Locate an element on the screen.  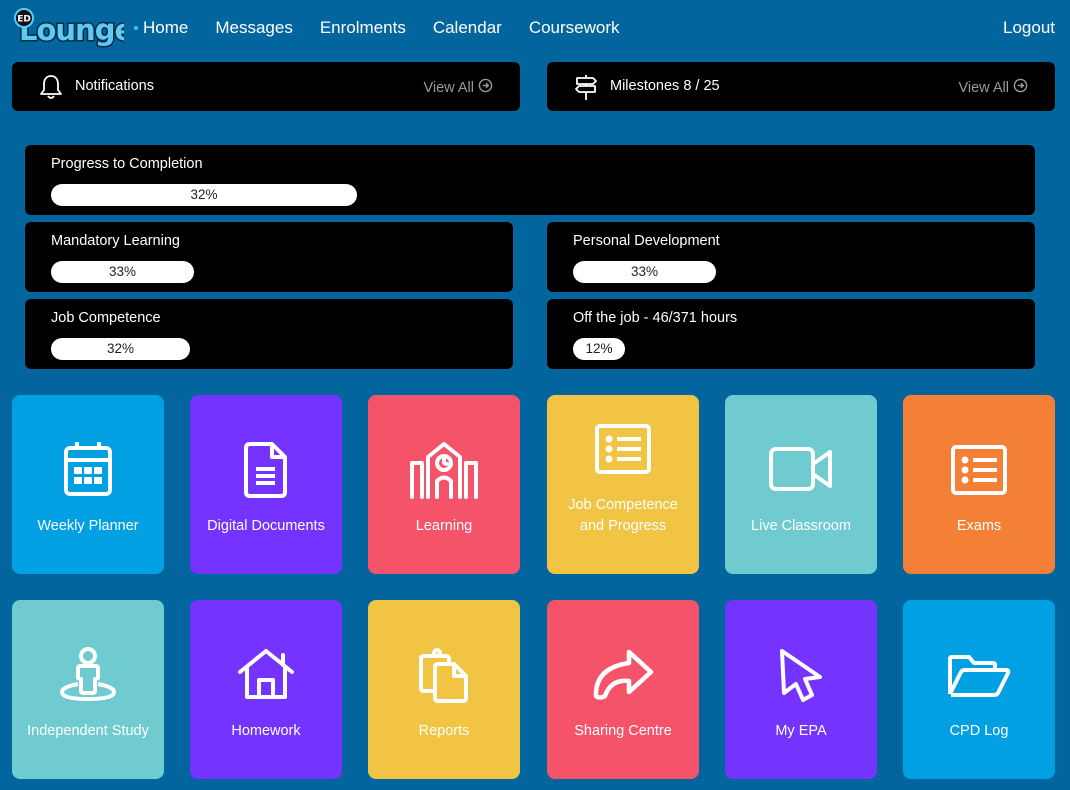
tile-label: My EPA is located at coordinates (801, 731).